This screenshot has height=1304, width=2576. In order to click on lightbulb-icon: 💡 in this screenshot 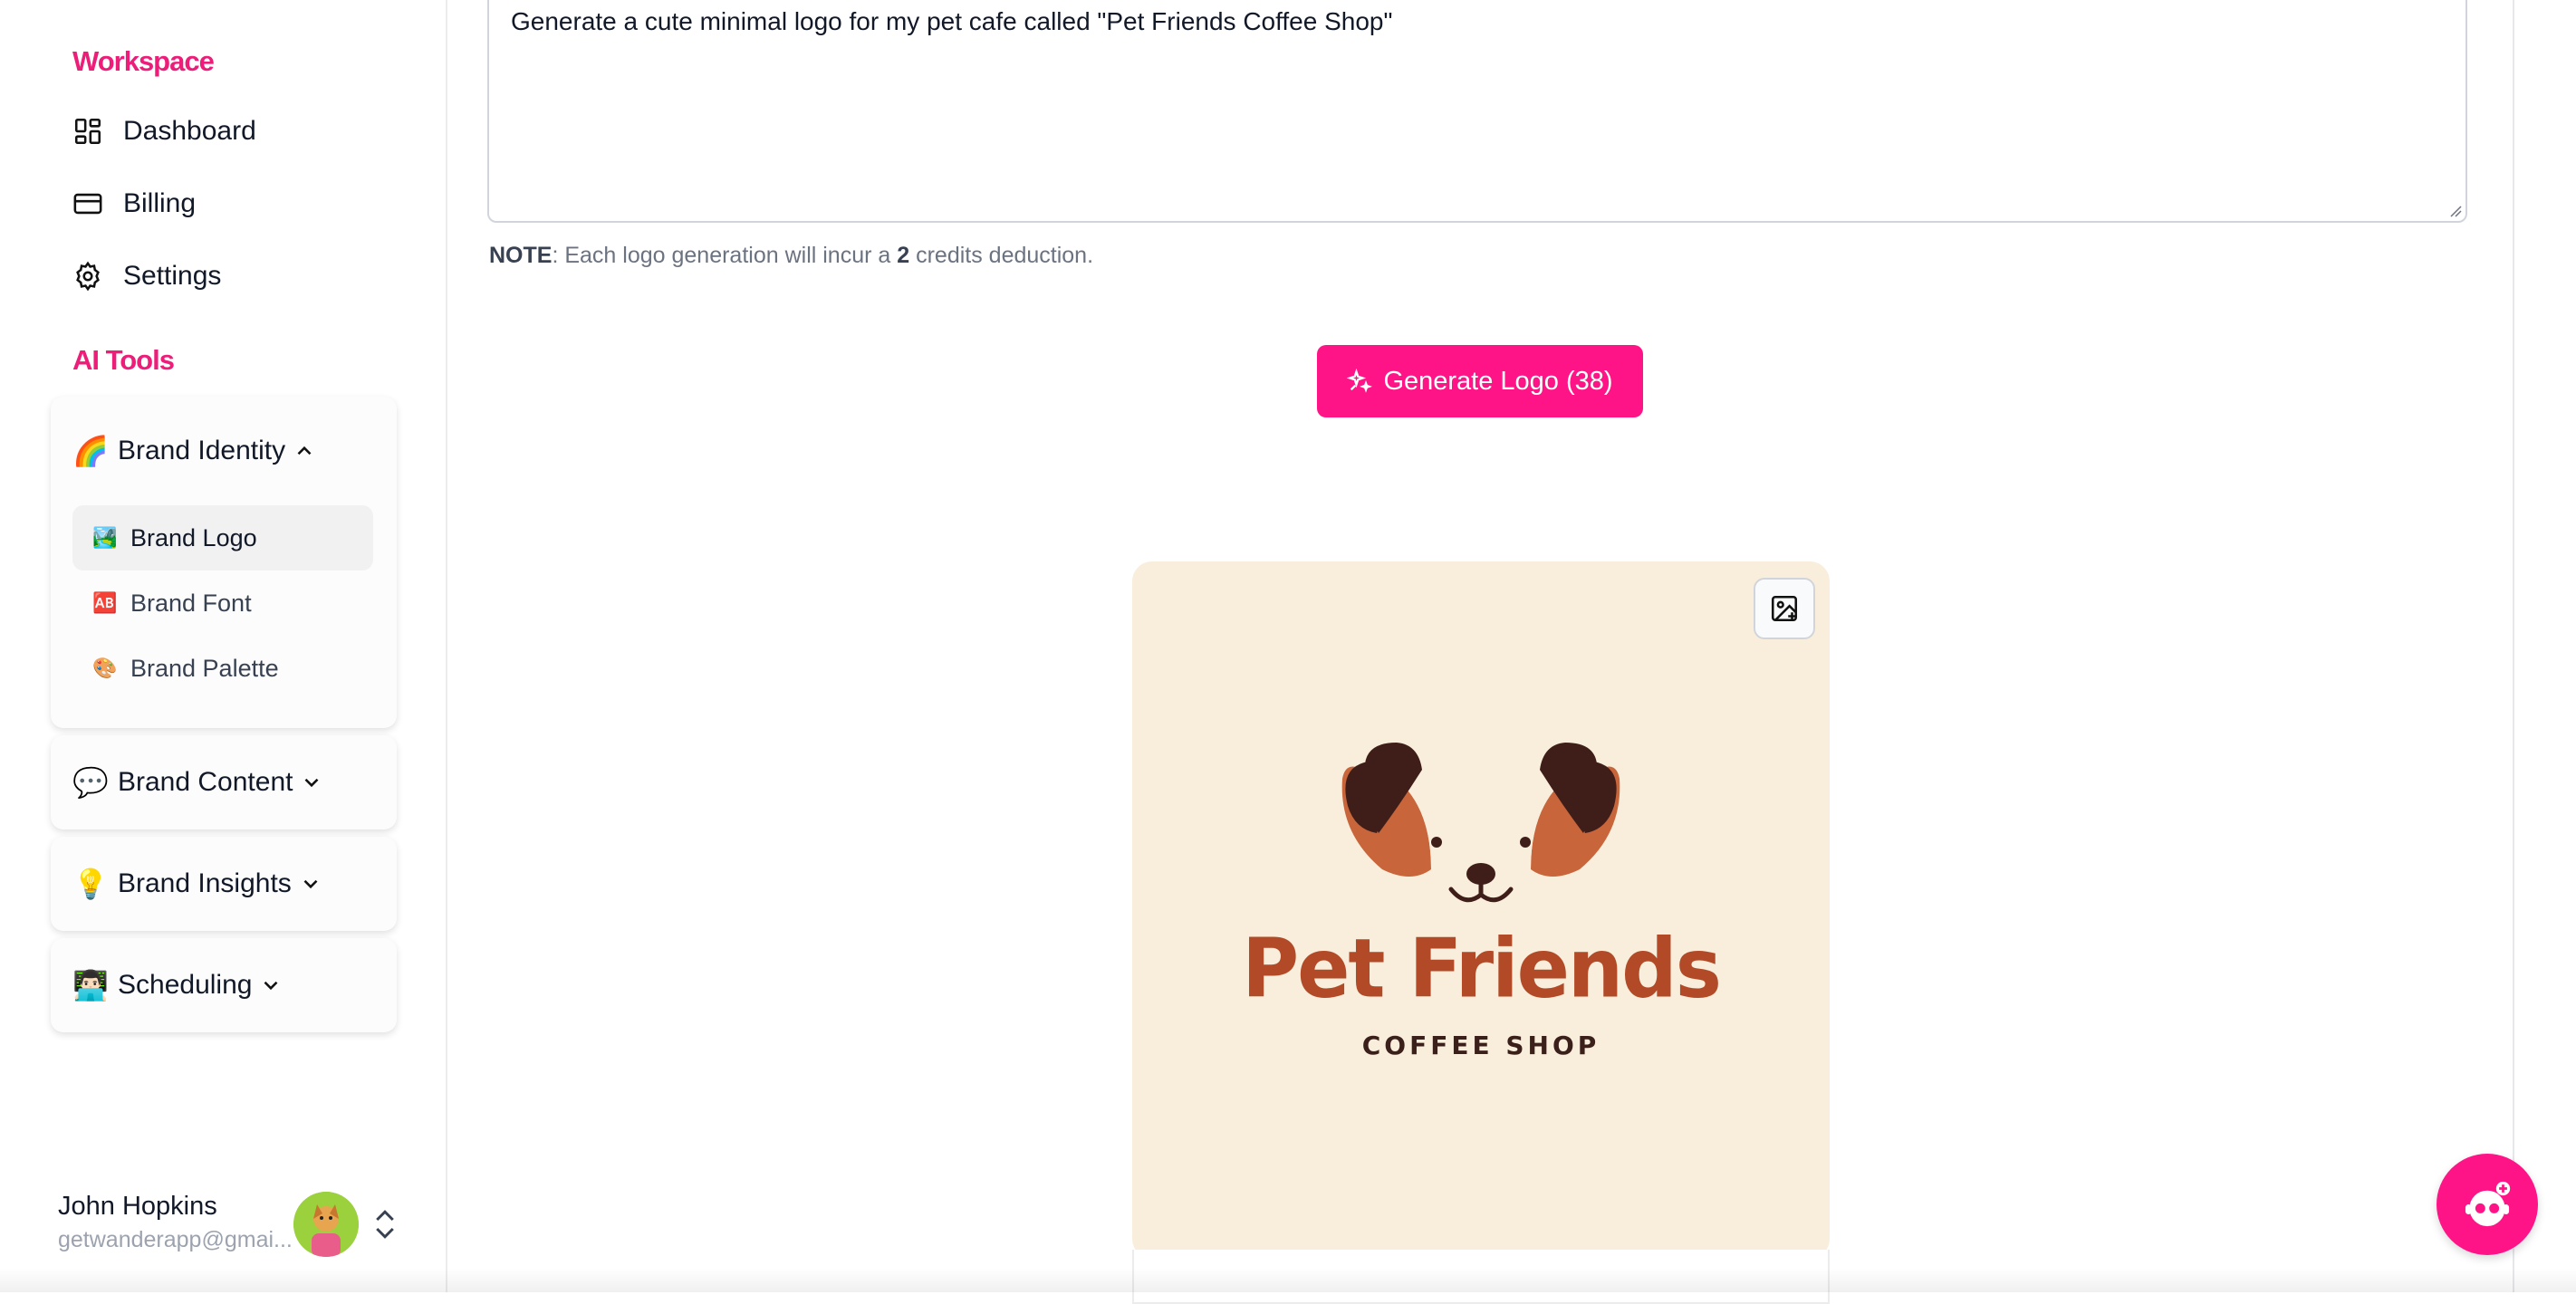, I will do `click(90, 884)`.